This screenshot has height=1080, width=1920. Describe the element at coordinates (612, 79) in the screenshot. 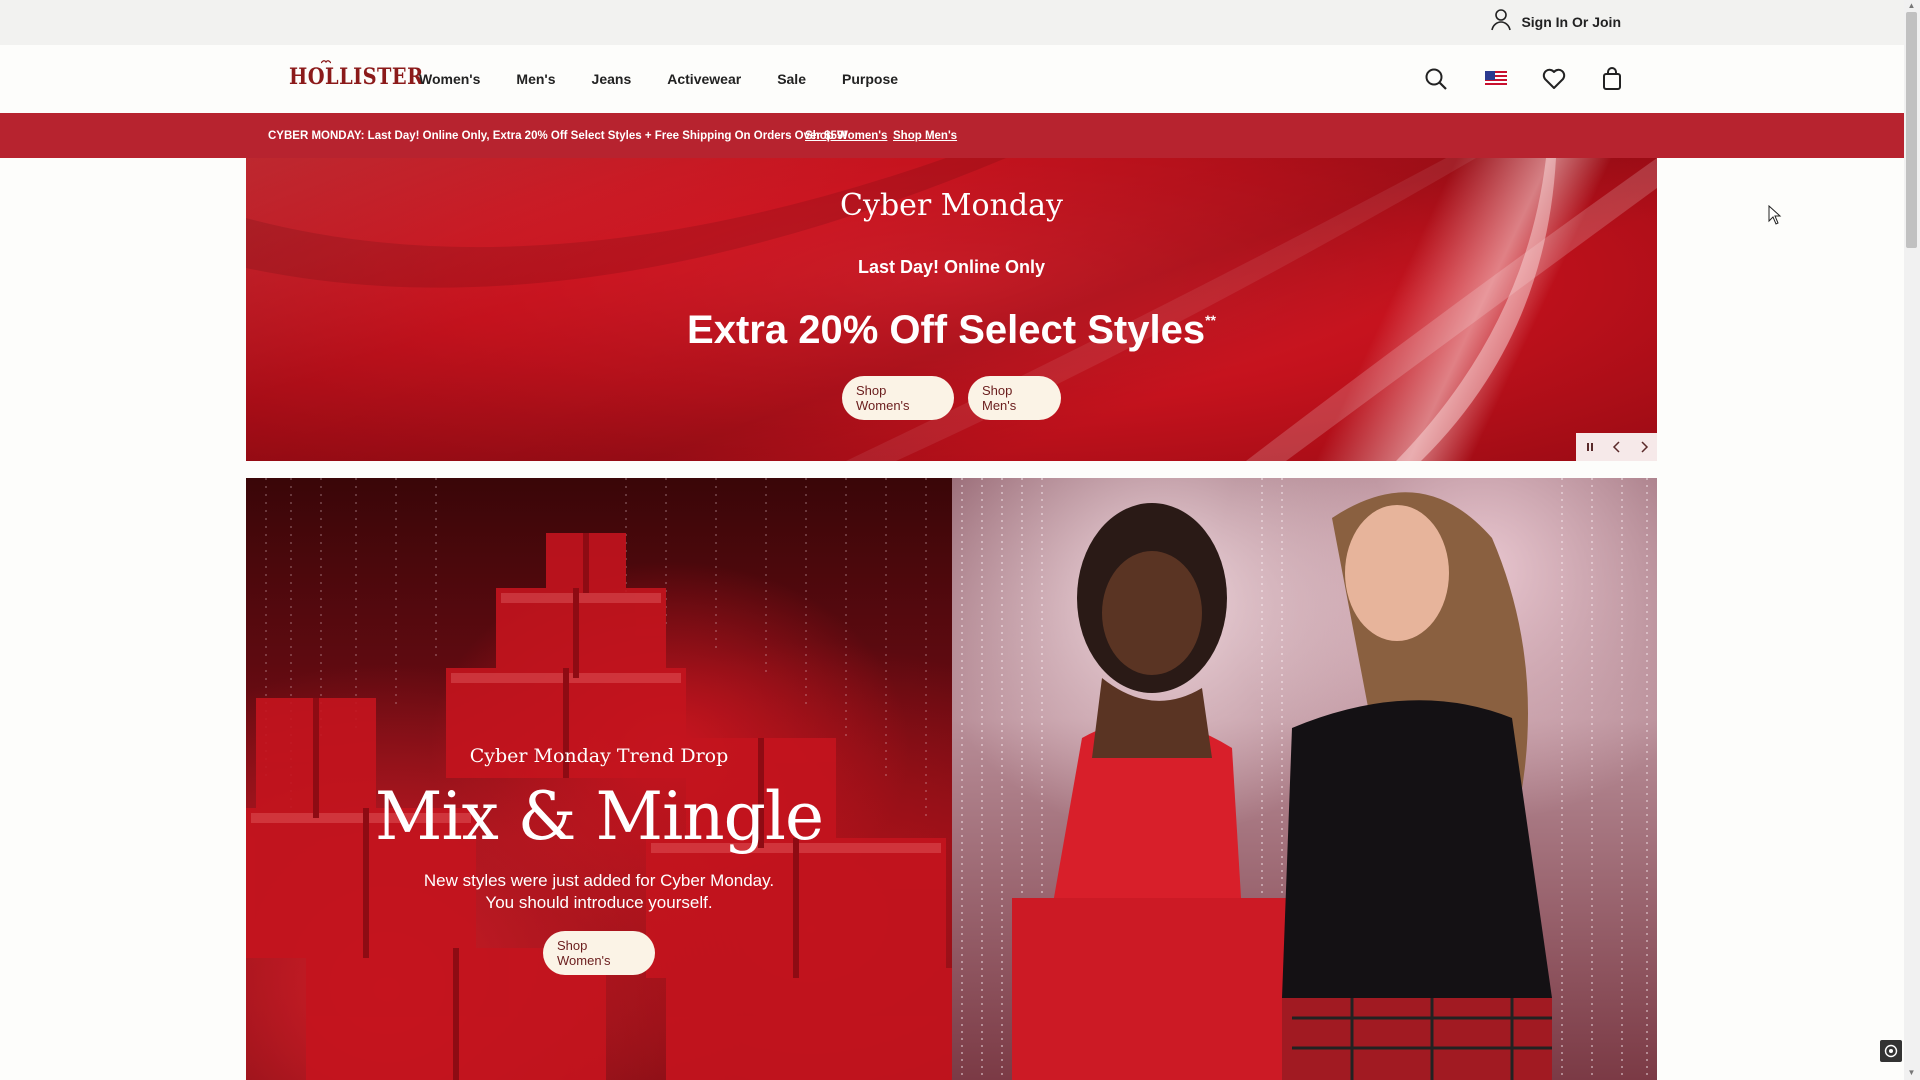

I see `nav-jeans: Jeans` at that location.